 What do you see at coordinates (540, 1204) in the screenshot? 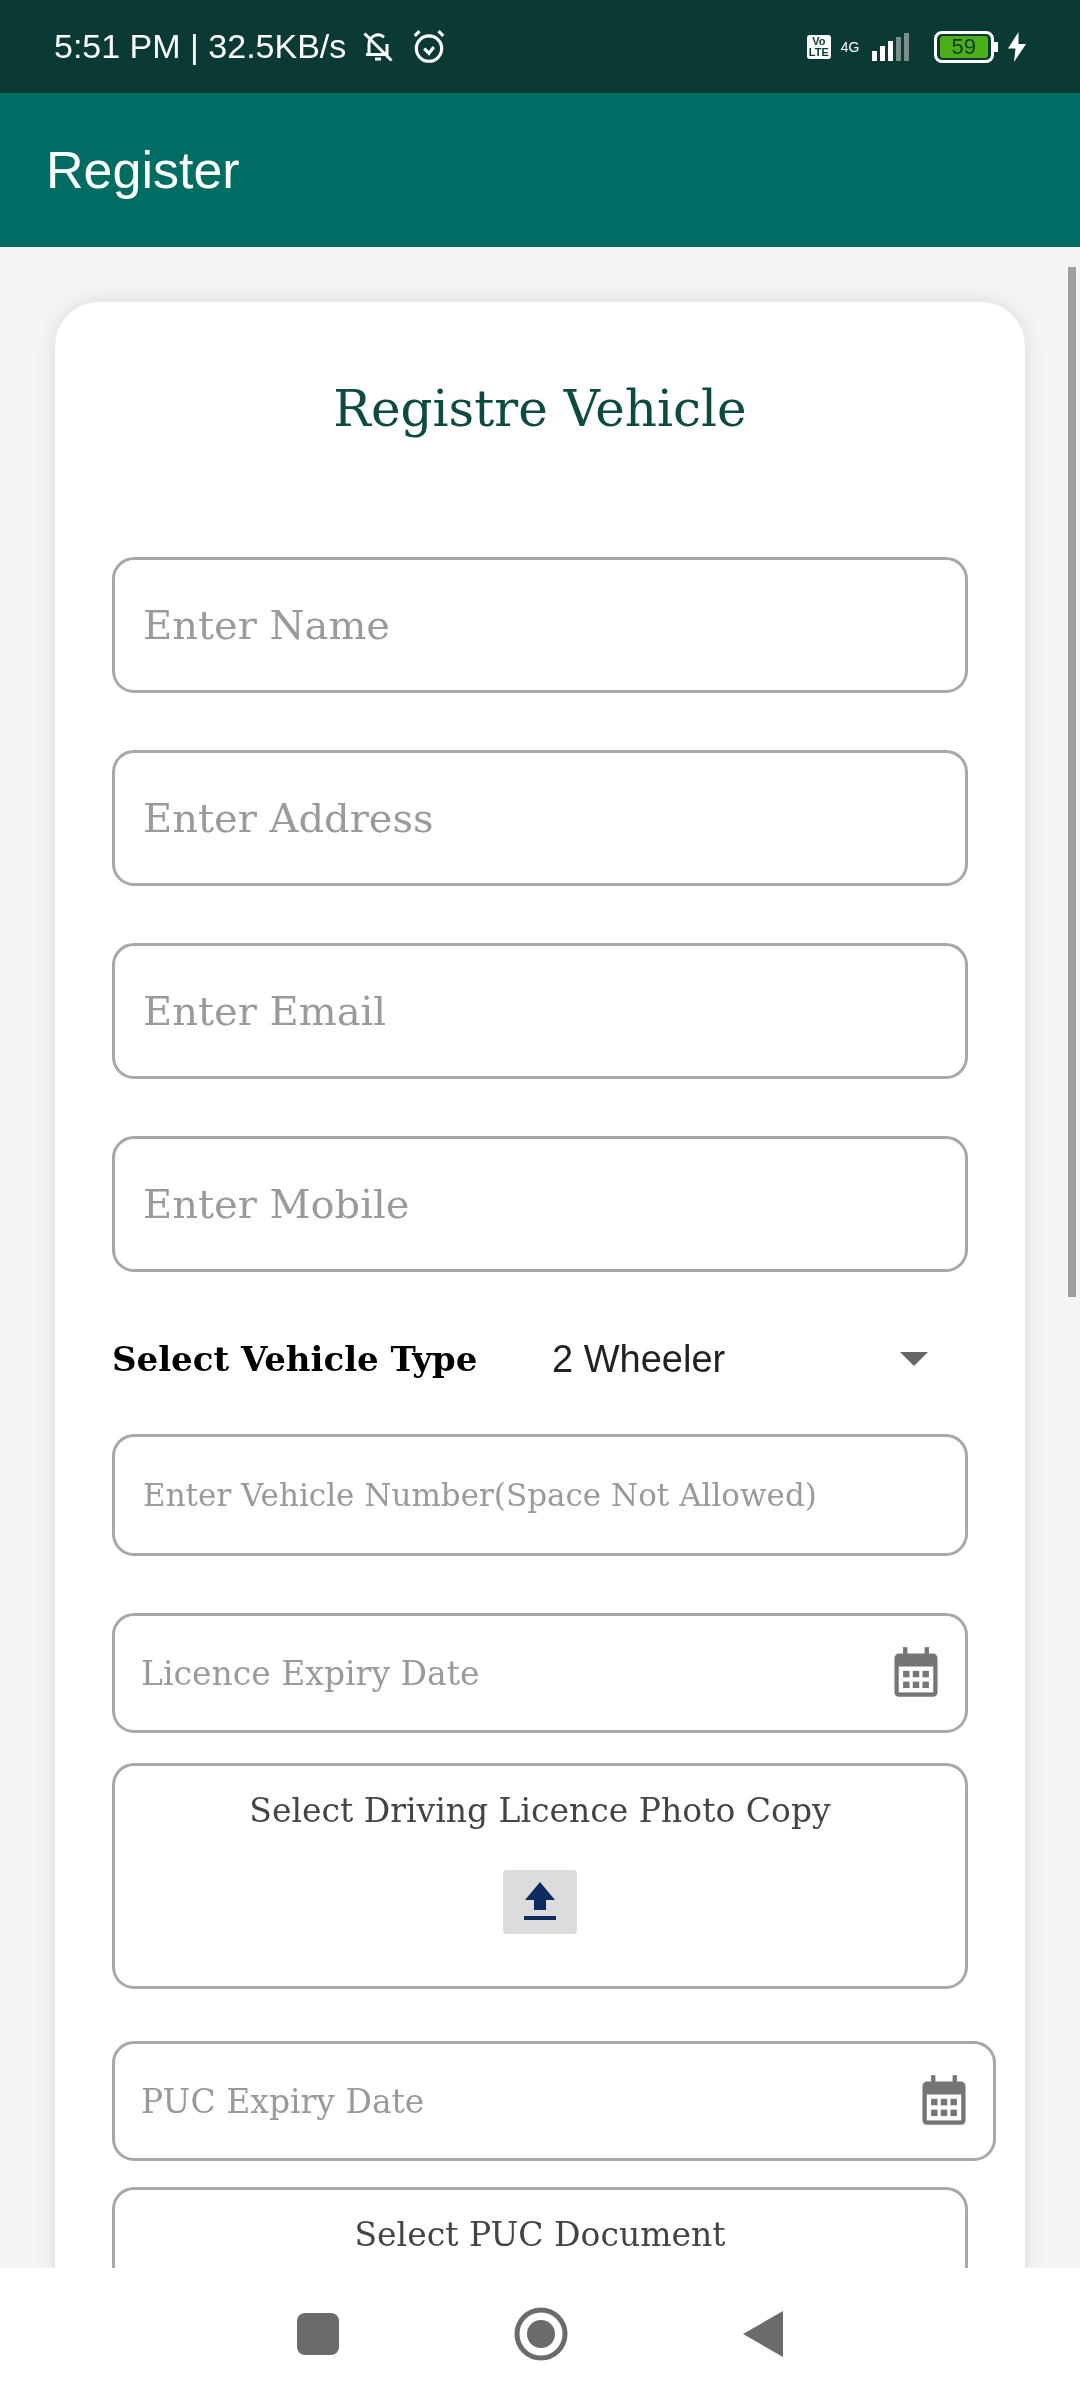
I see `input-field: Enter Mobile` at bounding box center [540, 1204].